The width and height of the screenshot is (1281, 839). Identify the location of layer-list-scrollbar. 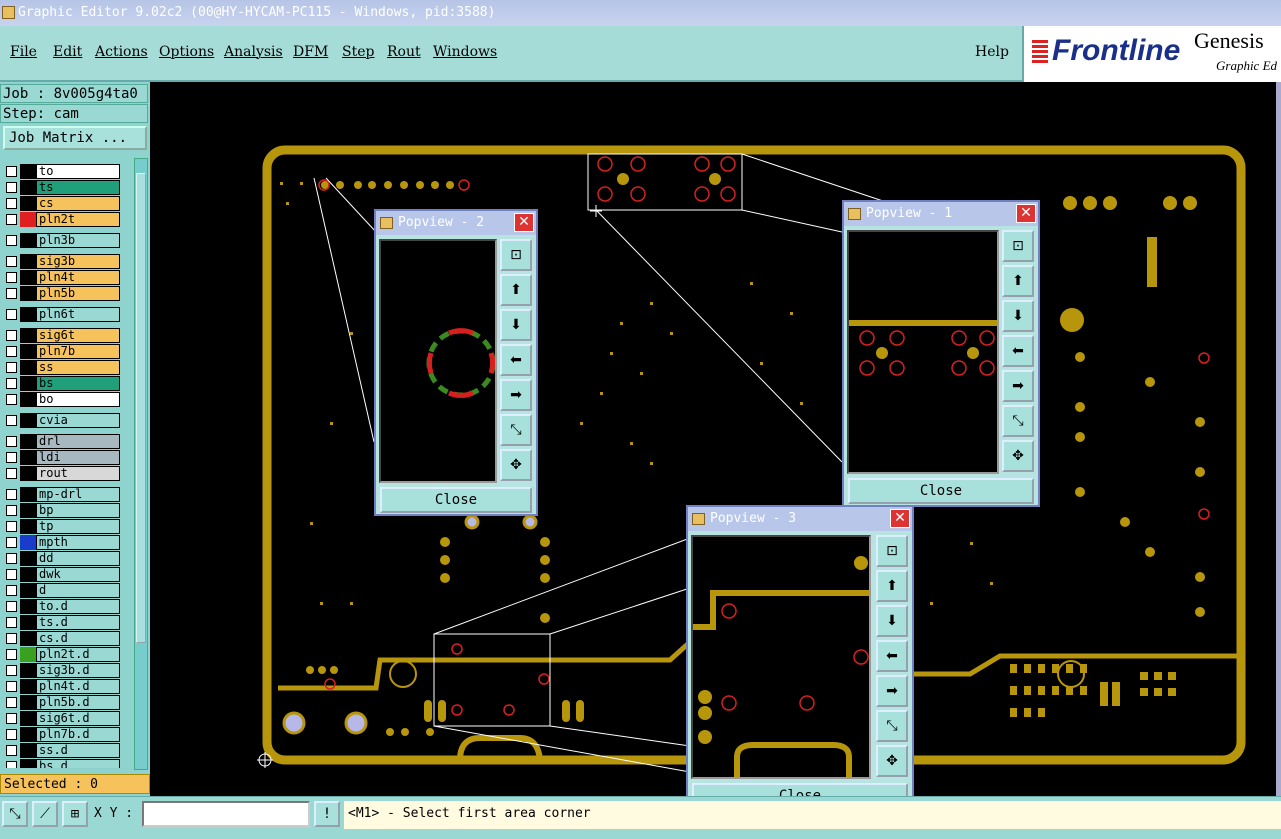
(141, 464).